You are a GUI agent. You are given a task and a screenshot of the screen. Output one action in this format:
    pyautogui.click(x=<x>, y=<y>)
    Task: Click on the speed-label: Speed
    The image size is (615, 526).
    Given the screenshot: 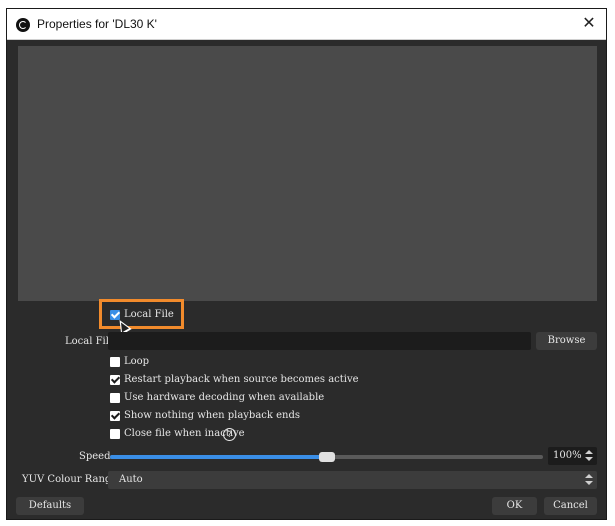 What is the action you would take?
    pyautogui.click(x=95, y=456)
    